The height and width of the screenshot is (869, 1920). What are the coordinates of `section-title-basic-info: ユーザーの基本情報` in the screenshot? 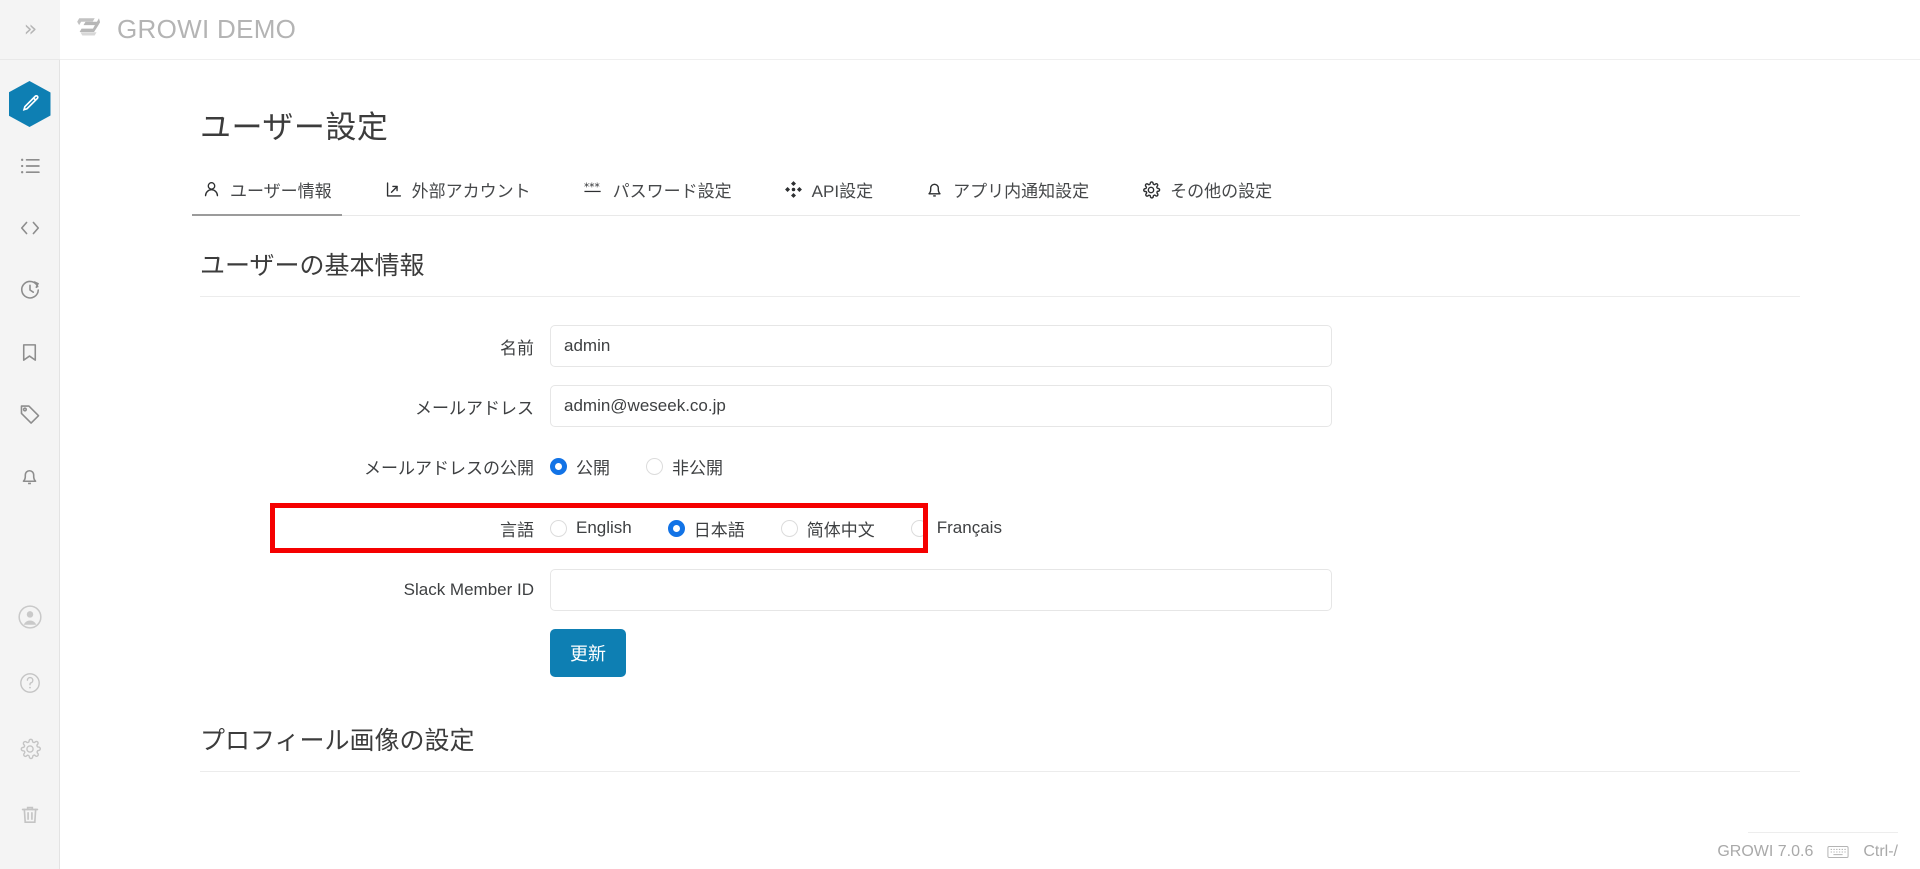 It's located at (312, 266).